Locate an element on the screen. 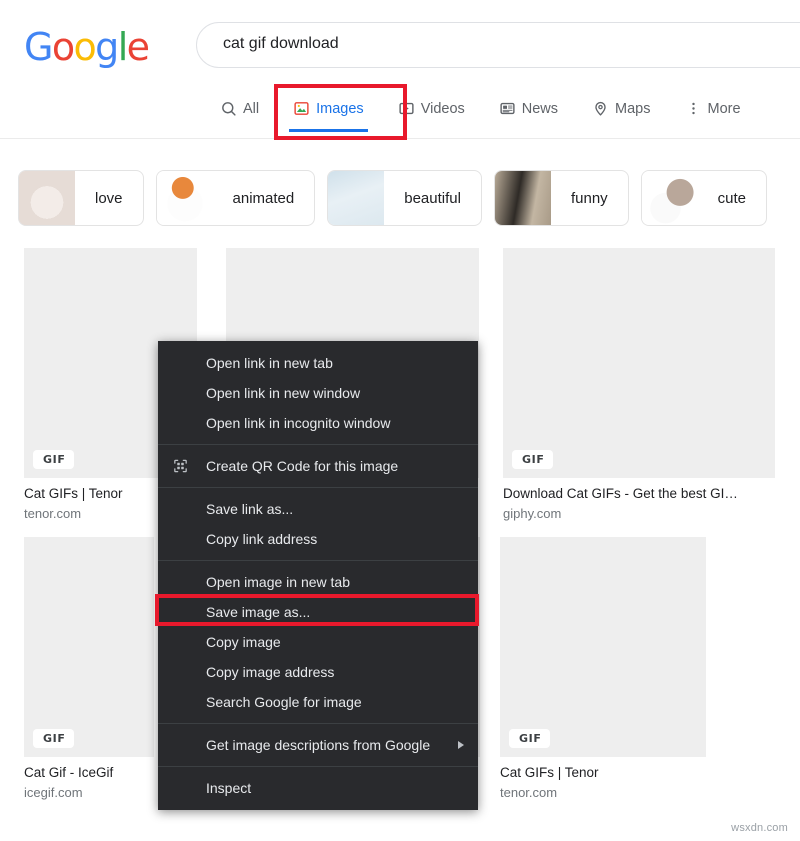  watermark: wsxdn.com is located at coordinates (759, 828).